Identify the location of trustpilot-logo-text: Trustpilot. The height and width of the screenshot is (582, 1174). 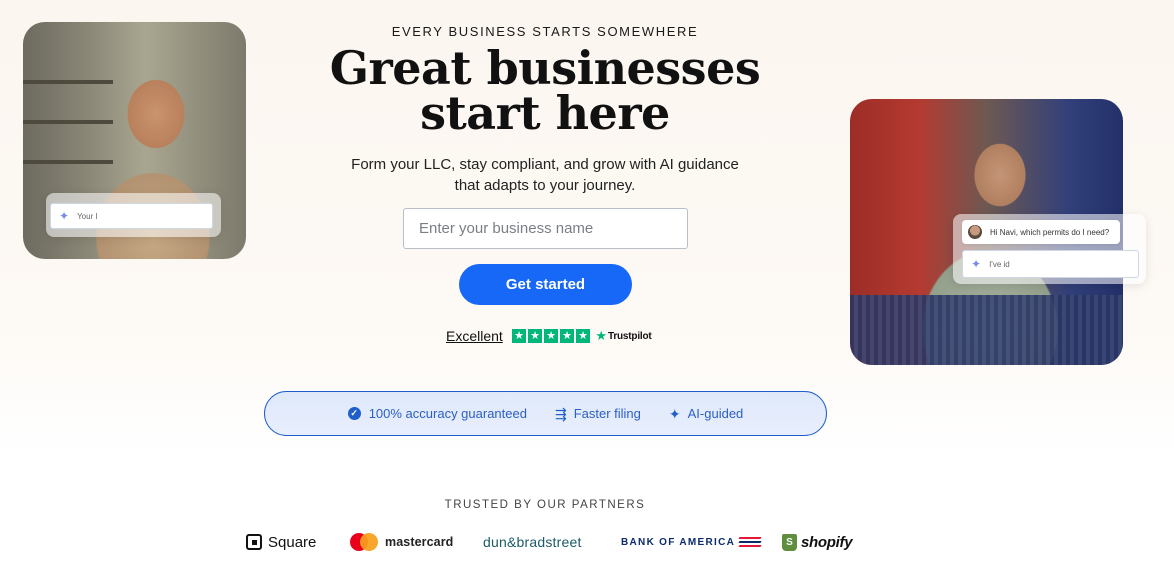
(629, 336).